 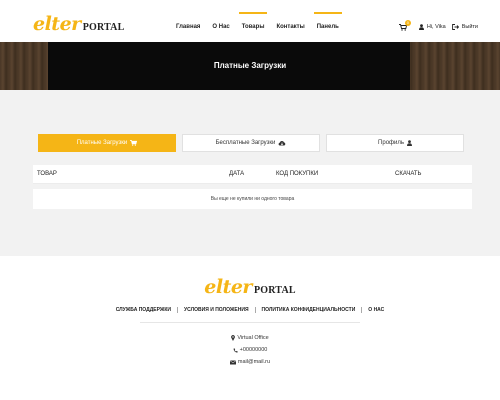 I want to click on user-profile-link: Hi, Vika, so click(x=432, y=27).